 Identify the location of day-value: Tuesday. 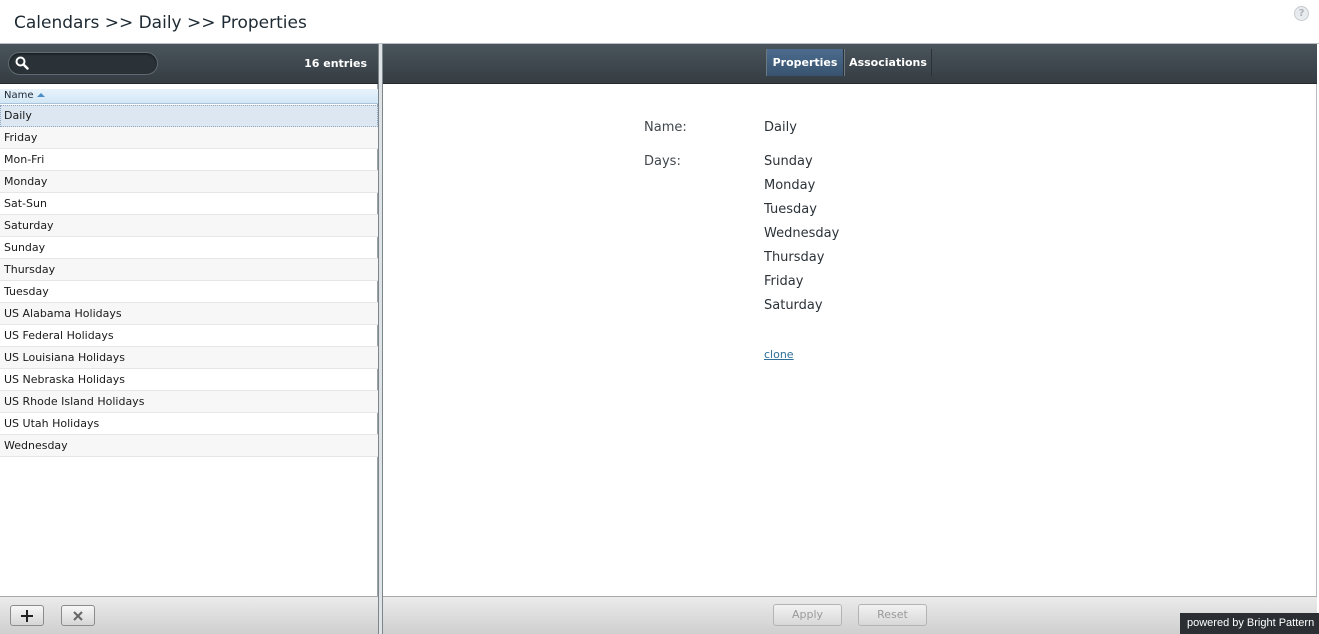
(790, 209).